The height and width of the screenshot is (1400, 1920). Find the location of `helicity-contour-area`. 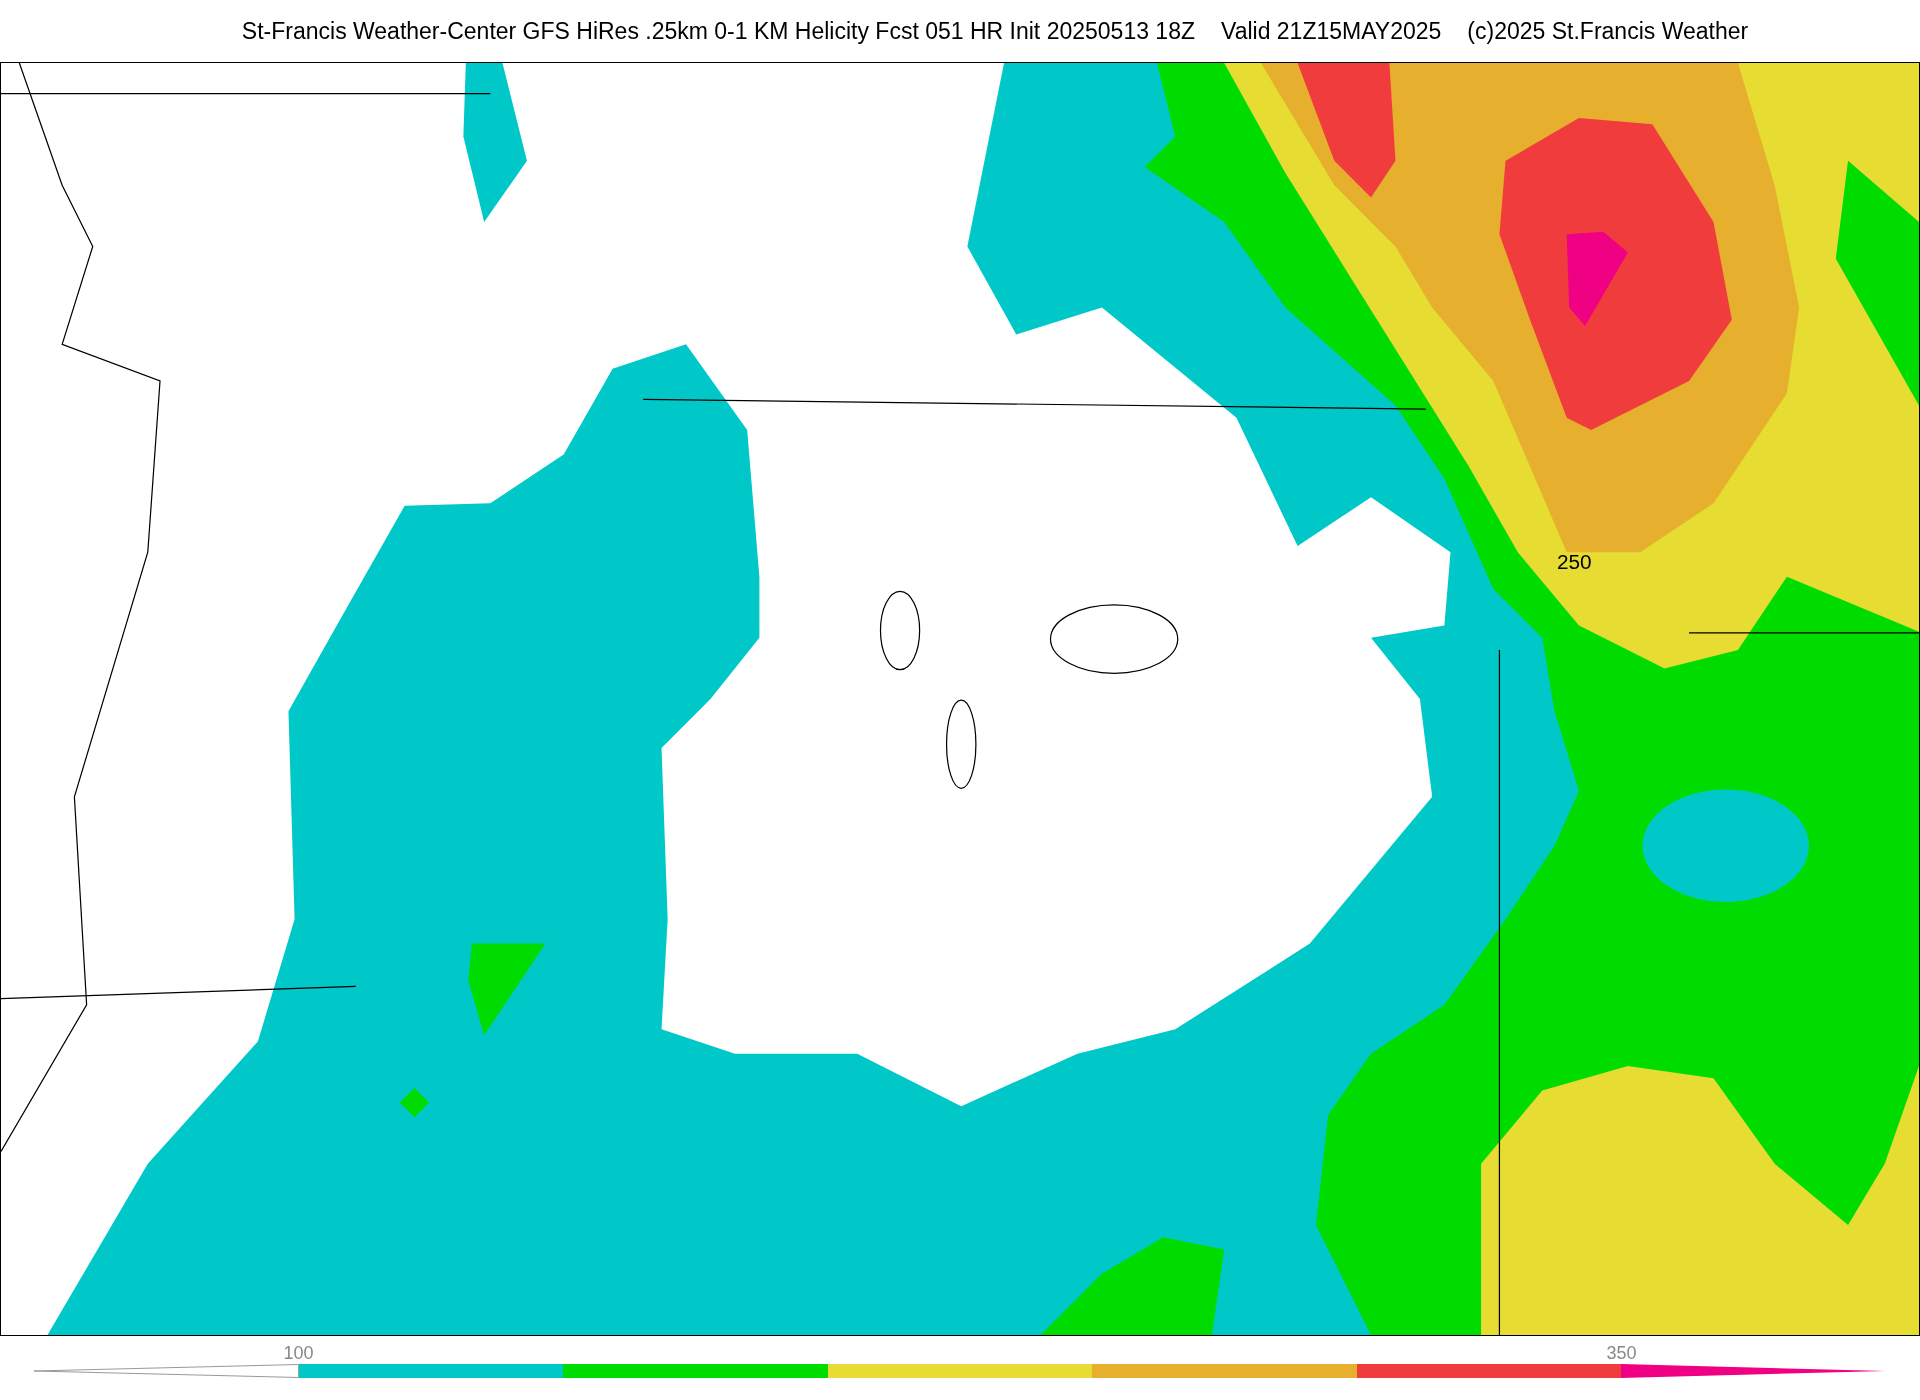

helicity-contour-area is located at coordinates (414, 1102).